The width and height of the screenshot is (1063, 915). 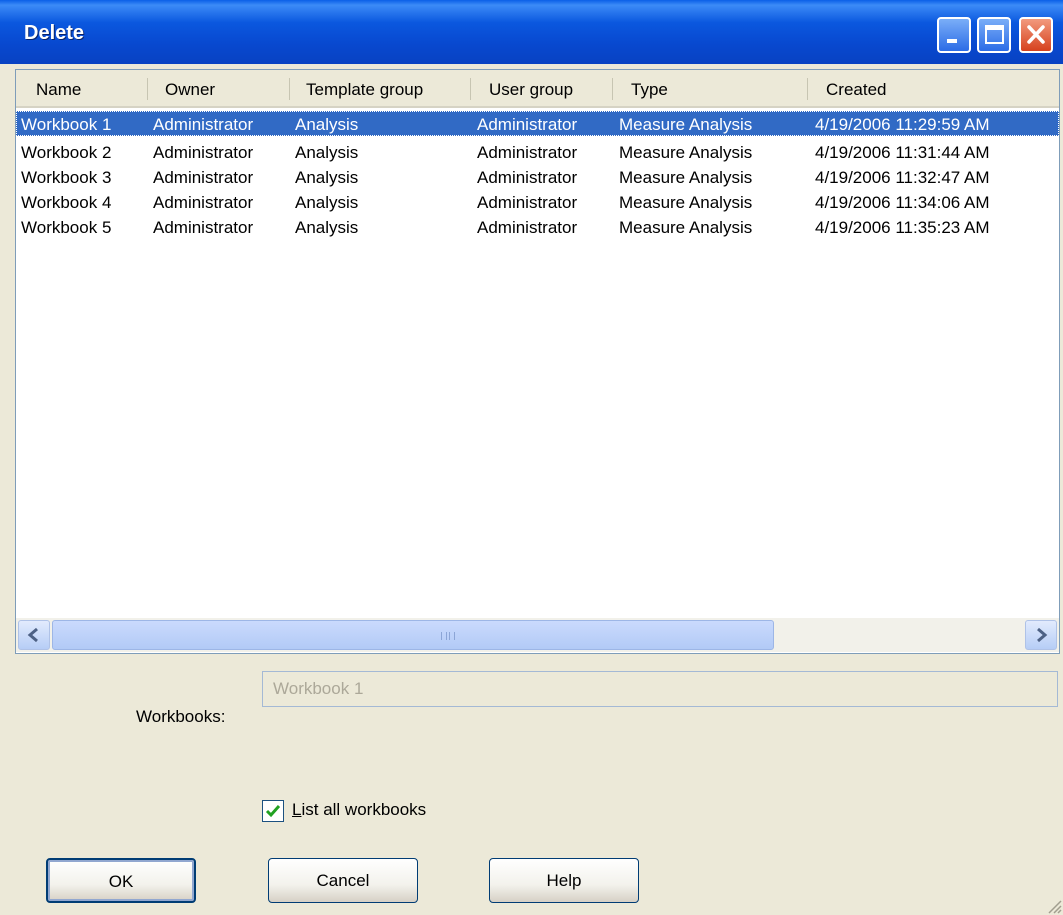 I want to click on chevron-right-icon, so click(x=1042, y=635).